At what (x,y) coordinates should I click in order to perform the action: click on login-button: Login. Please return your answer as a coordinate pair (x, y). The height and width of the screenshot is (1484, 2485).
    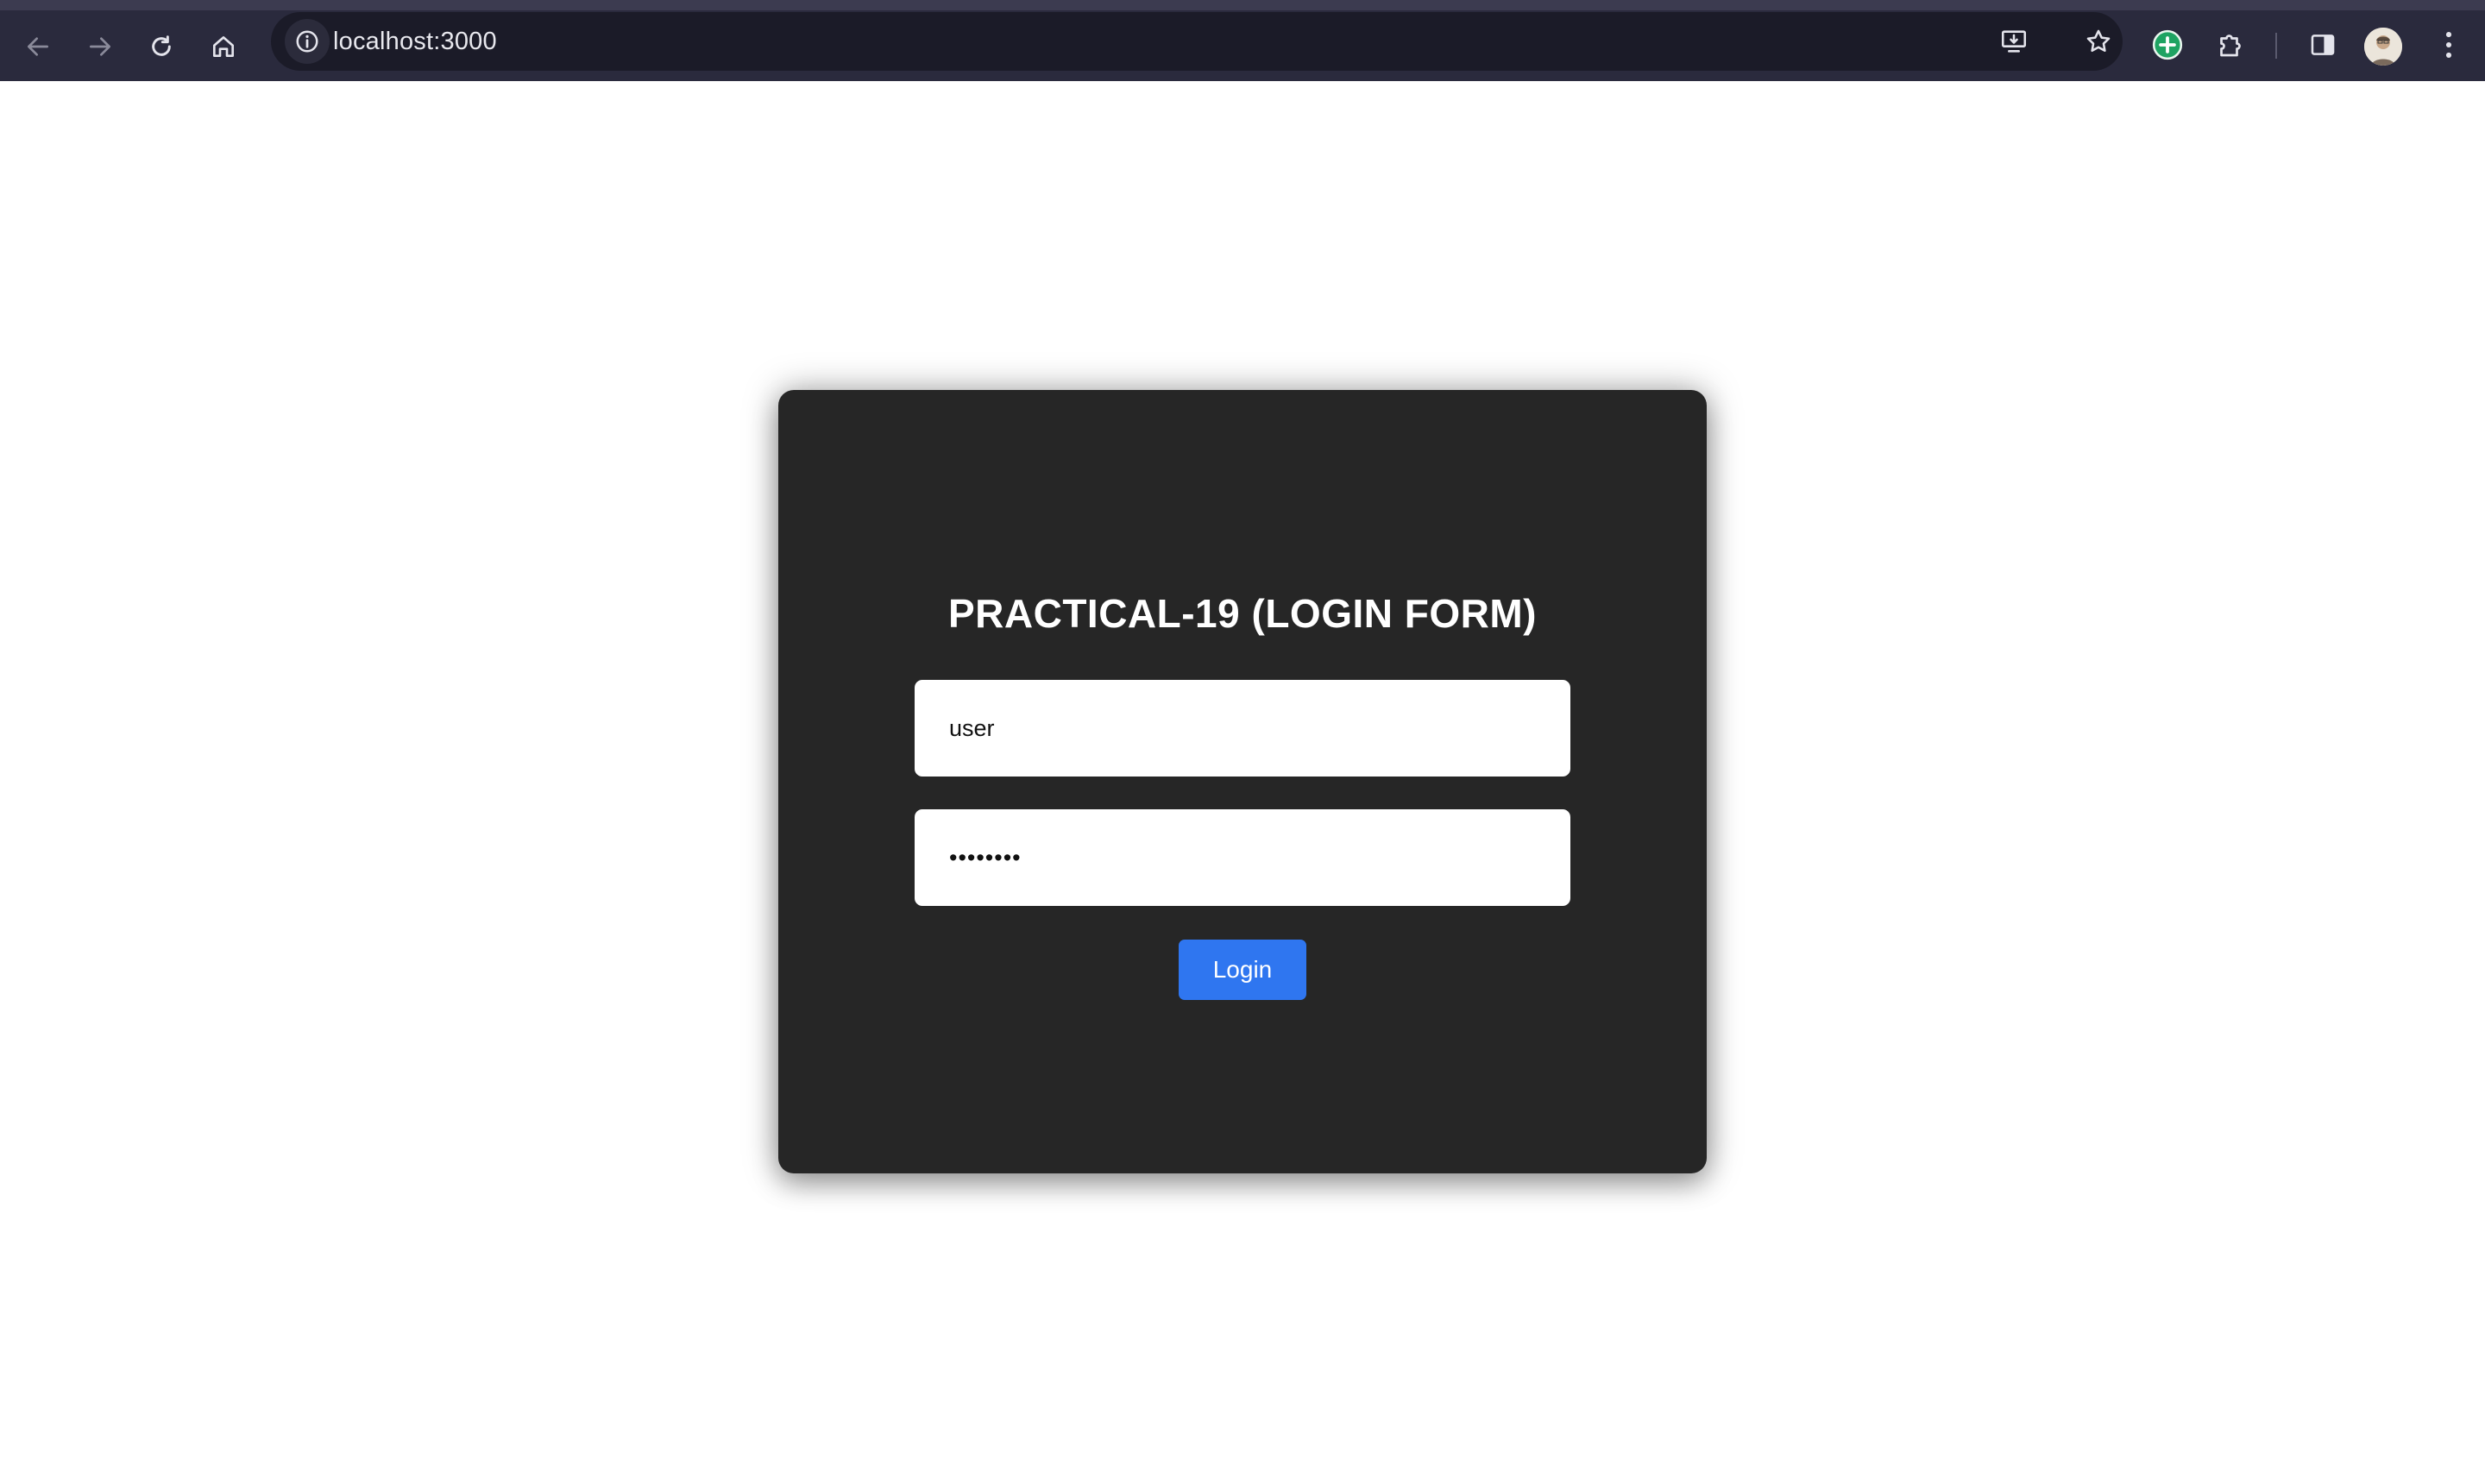
    Looking at the image, I should click on (1242, 970).